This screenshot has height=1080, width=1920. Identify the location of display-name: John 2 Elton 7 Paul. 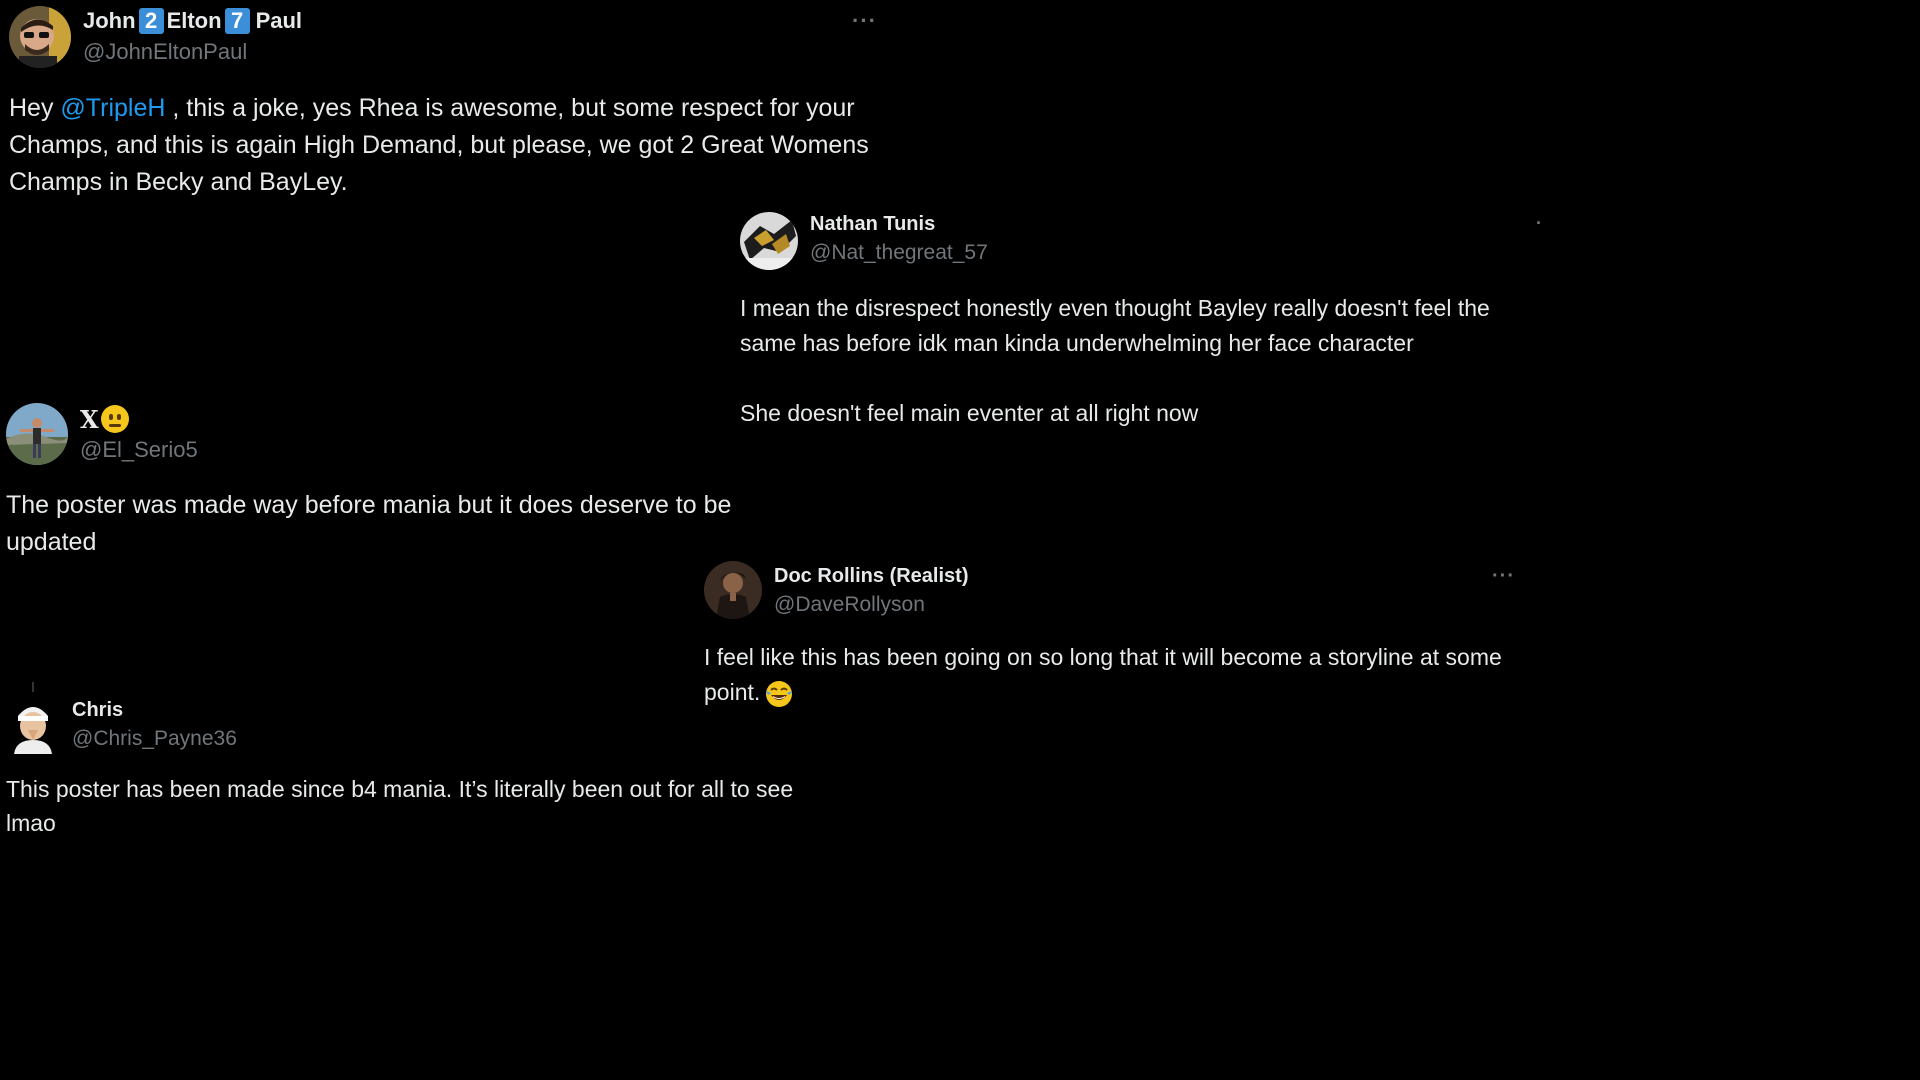
(192, 21).